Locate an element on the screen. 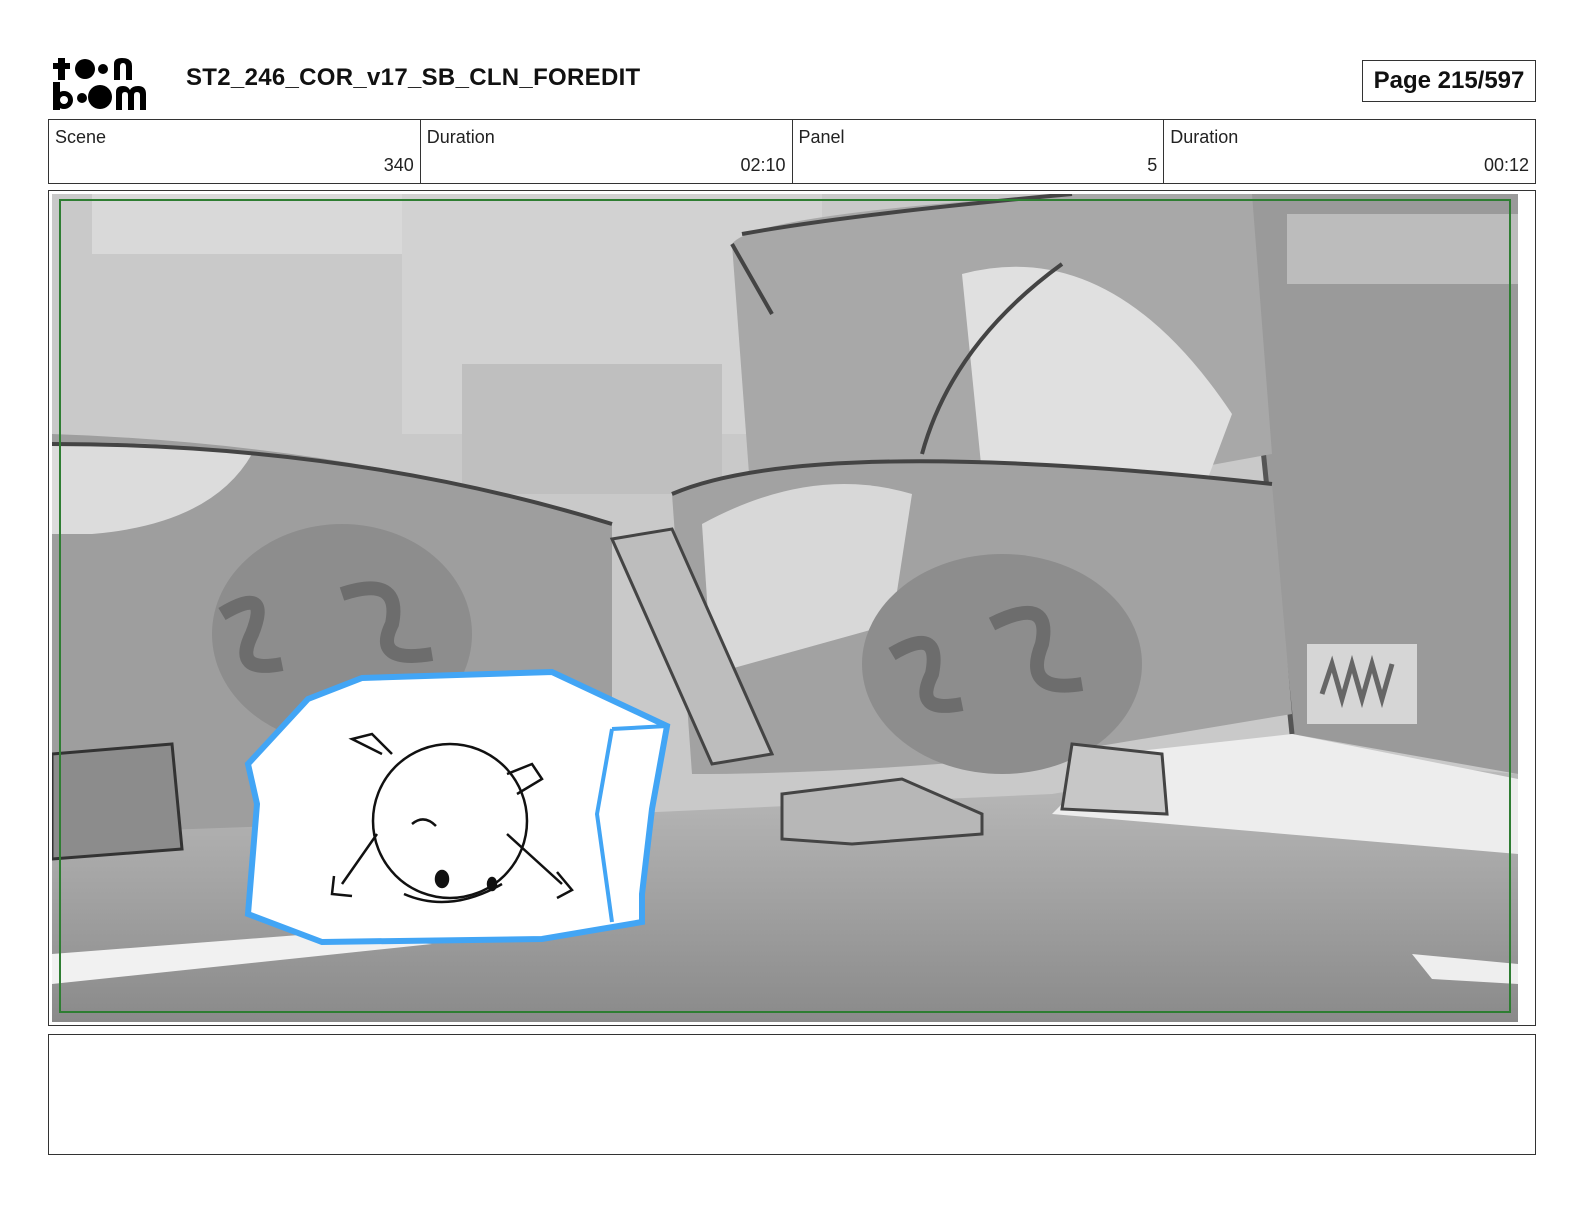 This screenshot has height=1224, width=1584. info-value: 02:10 is located at coordinates (763, 165).